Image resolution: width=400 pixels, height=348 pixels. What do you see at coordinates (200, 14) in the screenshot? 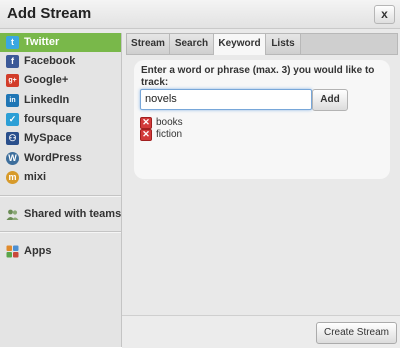
I see `title-bar: Add Stream x` at bounding box center [200, 14].